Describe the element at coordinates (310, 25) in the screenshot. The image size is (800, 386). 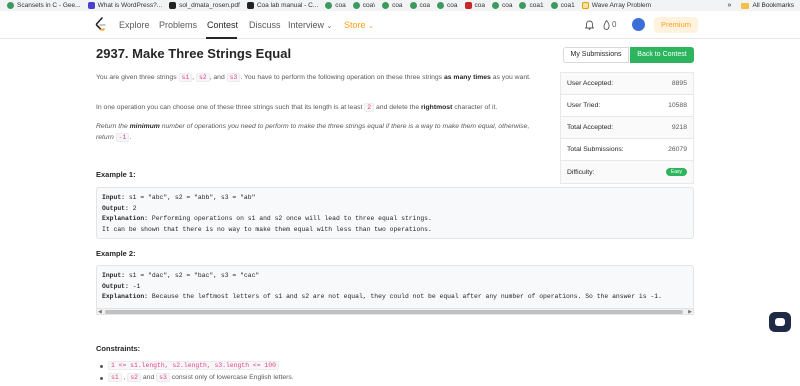
I see `nav-interview: Interview ⌄` at that location.